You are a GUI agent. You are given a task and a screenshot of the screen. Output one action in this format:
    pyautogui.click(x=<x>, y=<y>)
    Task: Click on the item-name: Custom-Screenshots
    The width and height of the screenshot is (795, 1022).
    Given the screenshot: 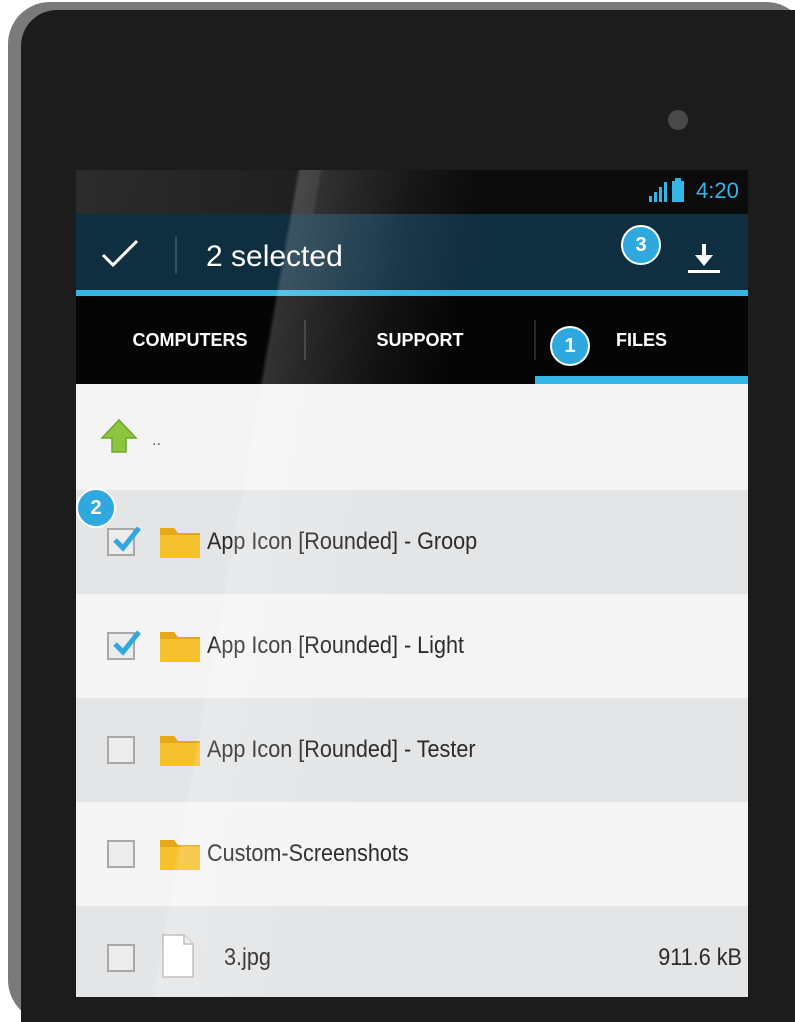 What is the action you would take?
    pyautogui.click(x=308, y=853)
    